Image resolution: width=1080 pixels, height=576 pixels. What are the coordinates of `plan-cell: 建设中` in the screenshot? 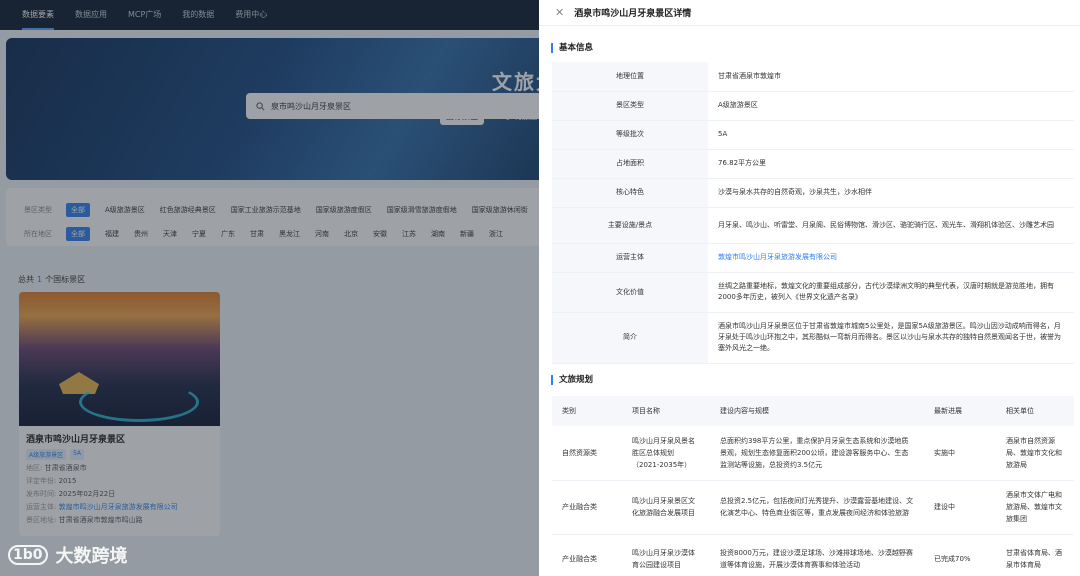 It's located at (960, 507).